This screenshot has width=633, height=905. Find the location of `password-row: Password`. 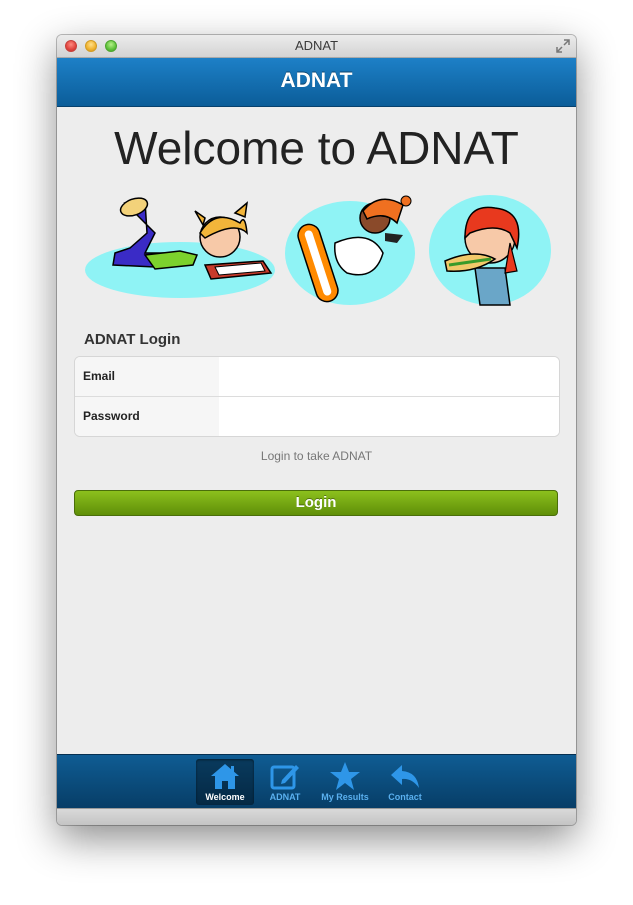

password-row: Password is located at coordinates (317, 416).